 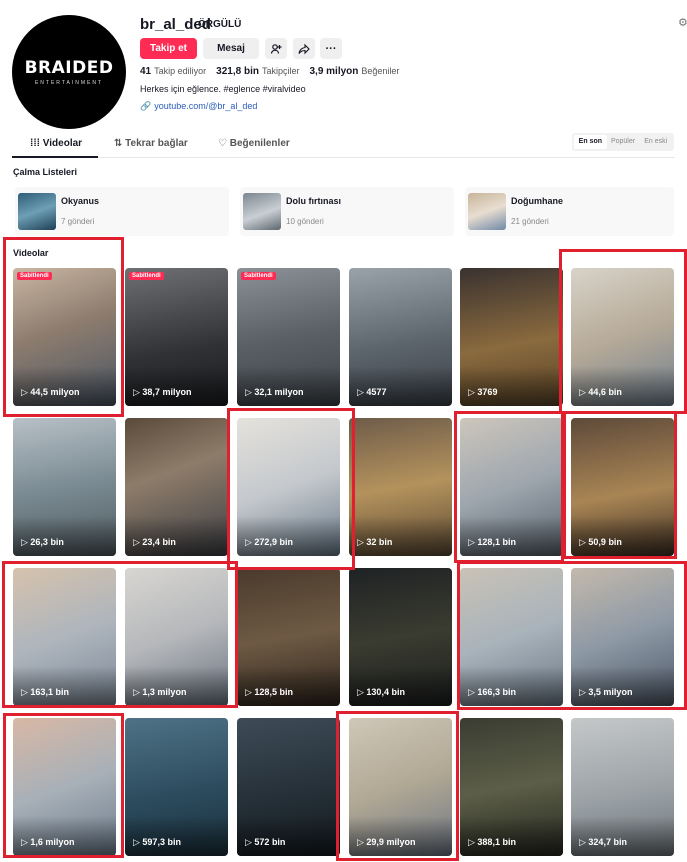 I want to click on tab-reposts: ⇅ Tekrar bağlar, so click(x=151, y=143).